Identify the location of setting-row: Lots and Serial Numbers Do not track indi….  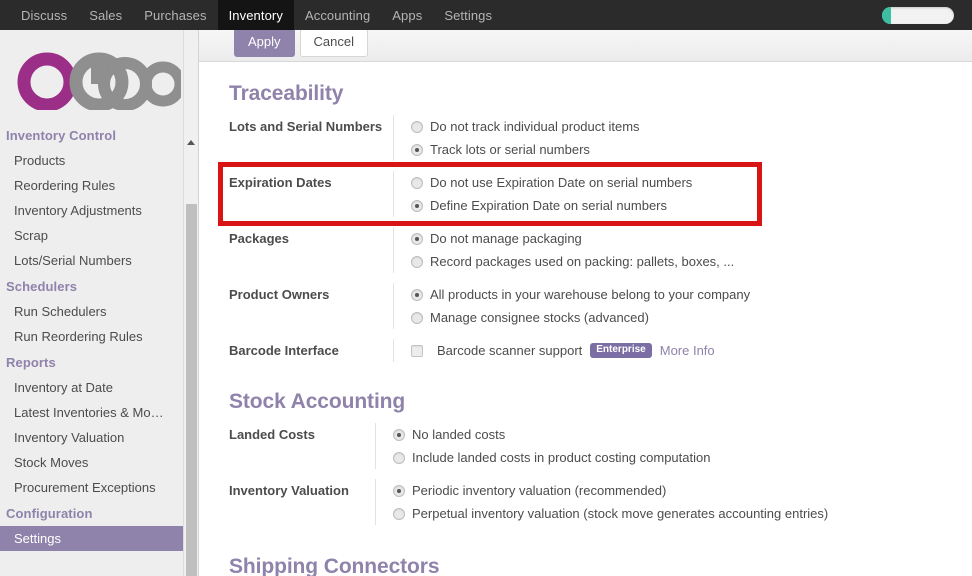
(579, 138).